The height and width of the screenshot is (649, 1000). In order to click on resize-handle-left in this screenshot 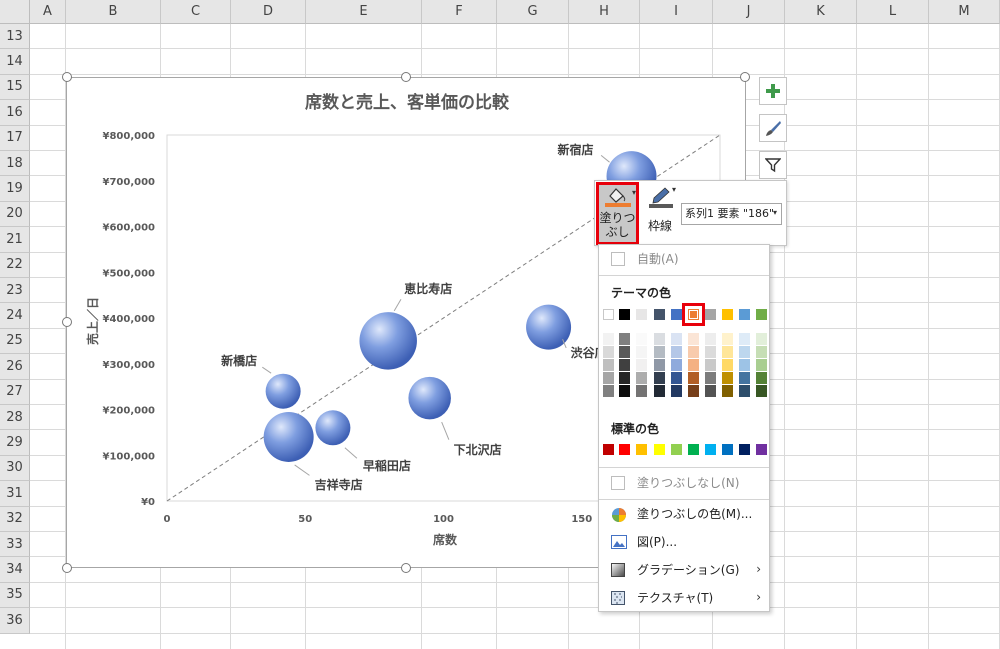, I will do `click(67, 322)`.